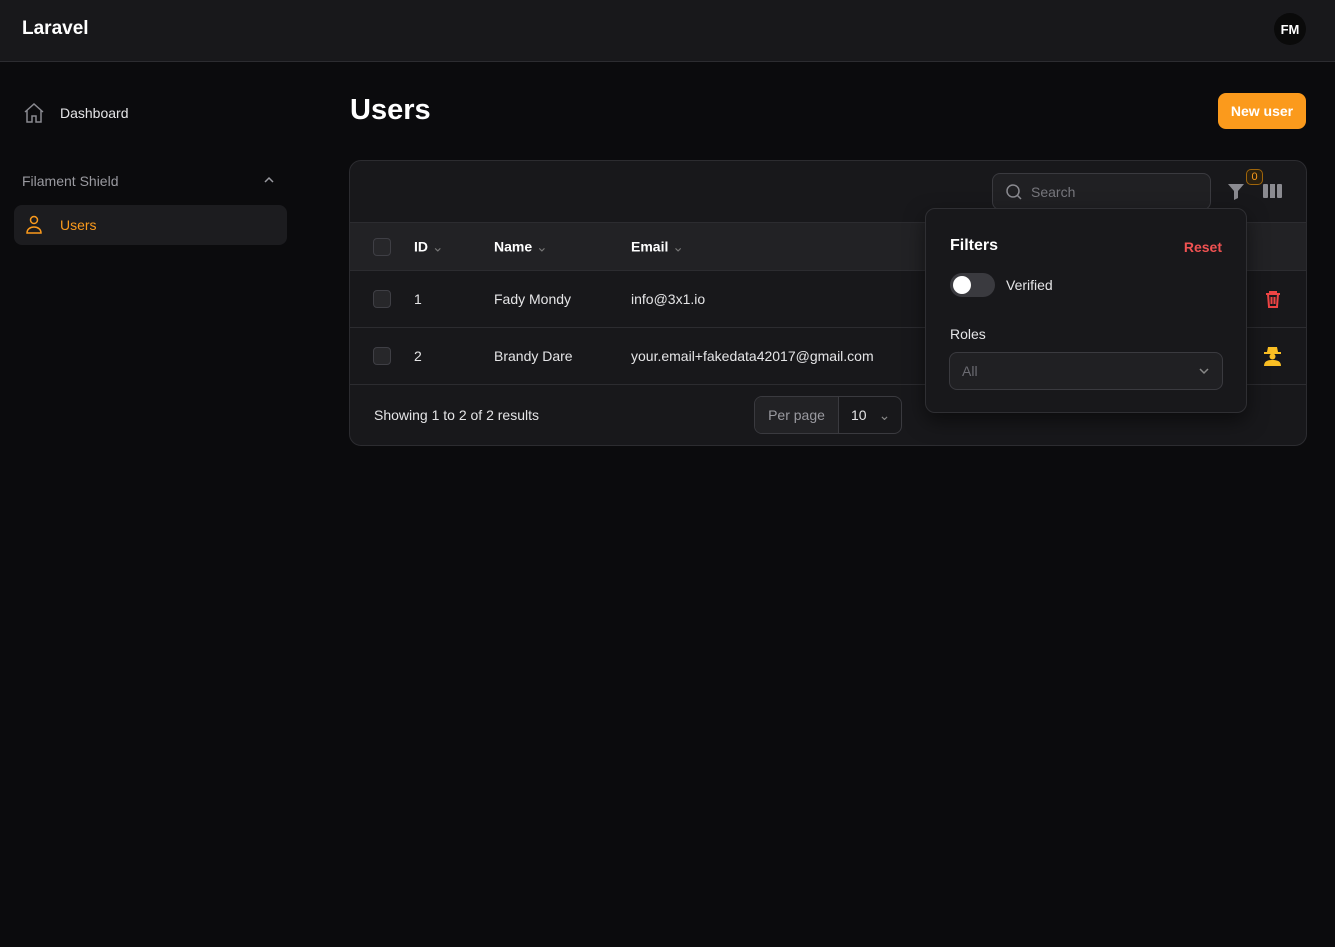 The height and width of the screenshot is (947, 1335). What do you see at coordinates (418, 356) in the screenshot?
I see `cell-id: 2` at bounding box center [418, 356].